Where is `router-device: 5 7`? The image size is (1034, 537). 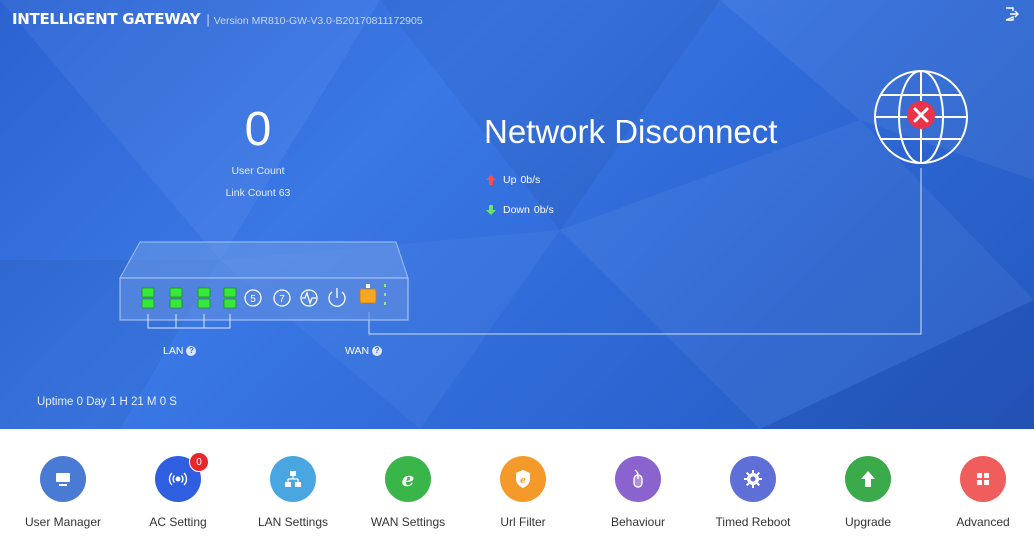
router-device: 5 7 is located at coordinates (264, 285).